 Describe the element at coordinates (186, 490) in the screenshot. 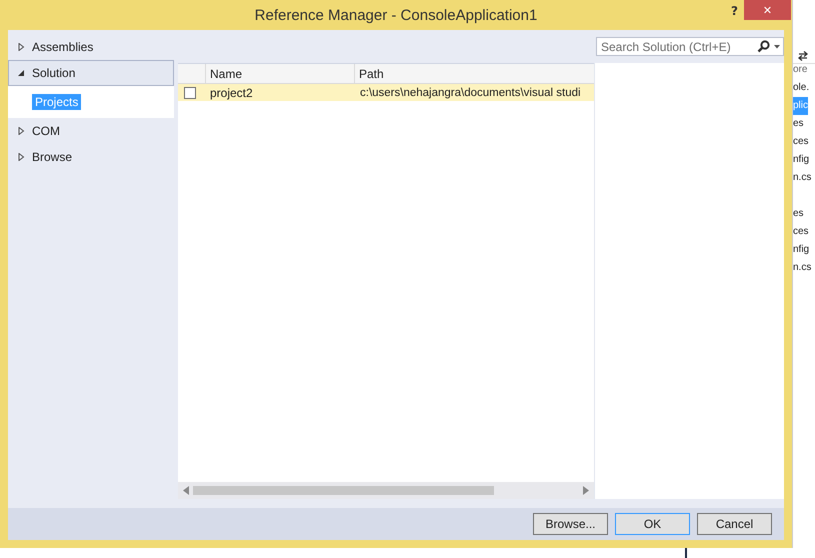

I see `scroll-left-icon` at that location.